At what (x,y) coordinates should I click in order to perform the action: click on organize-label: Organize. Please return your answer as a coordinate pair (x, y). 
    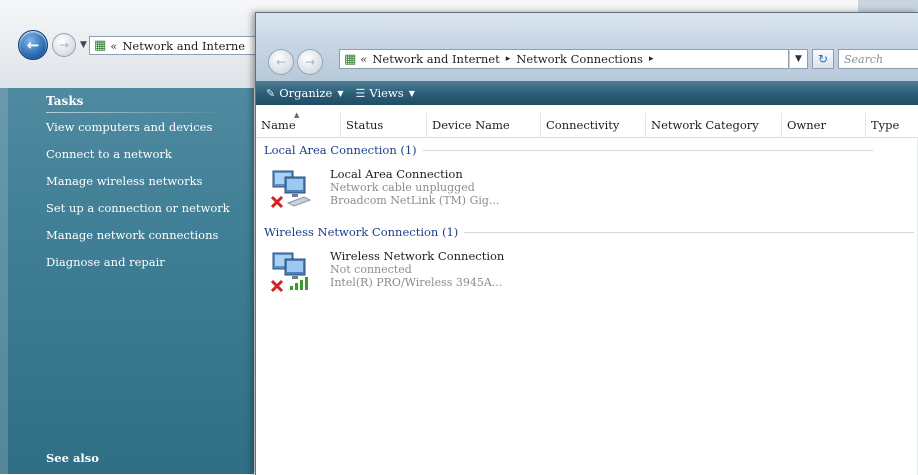
    Looking at the image, I should click on (306, 93).